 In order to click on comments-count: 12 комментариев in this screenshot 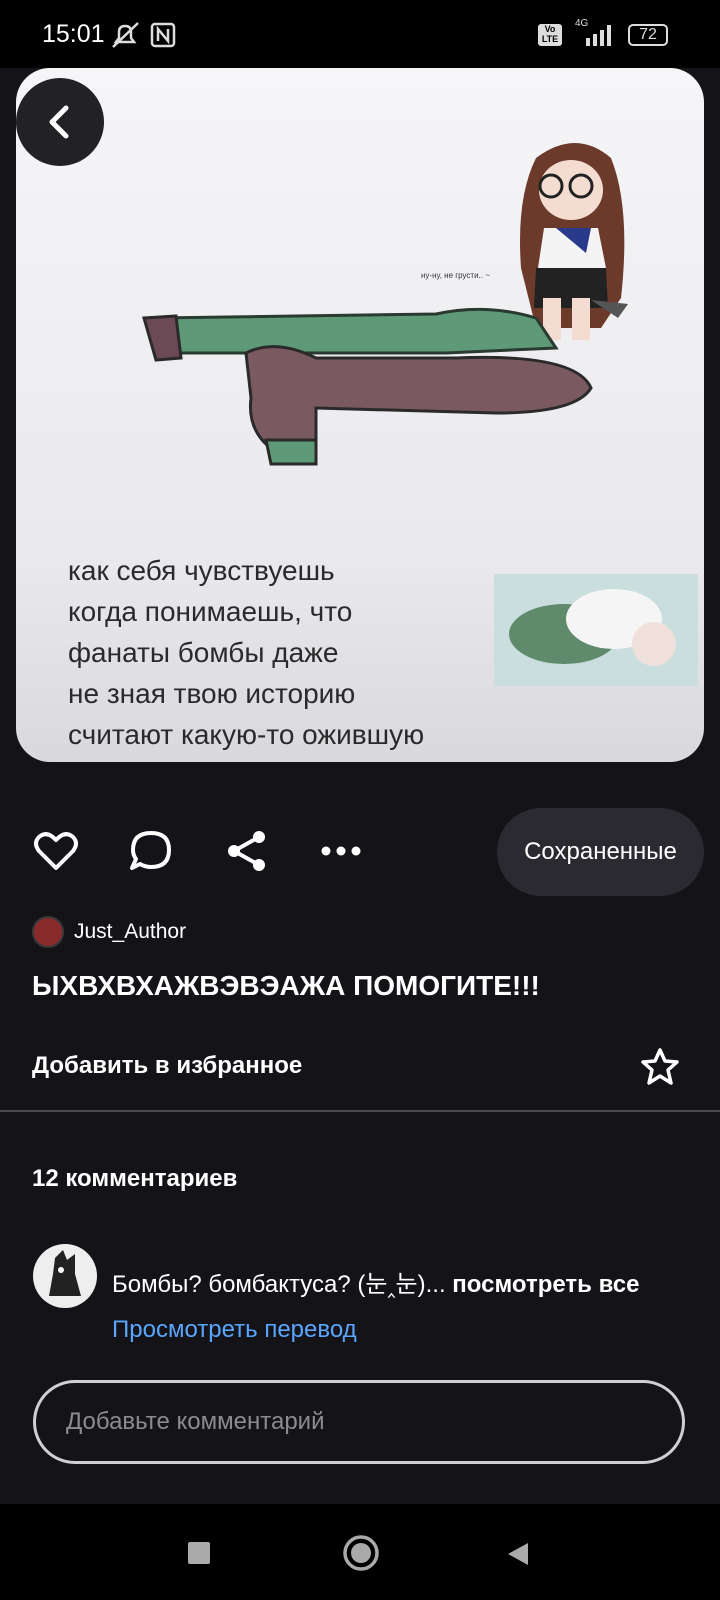, I will do `click(135, 1178)`.